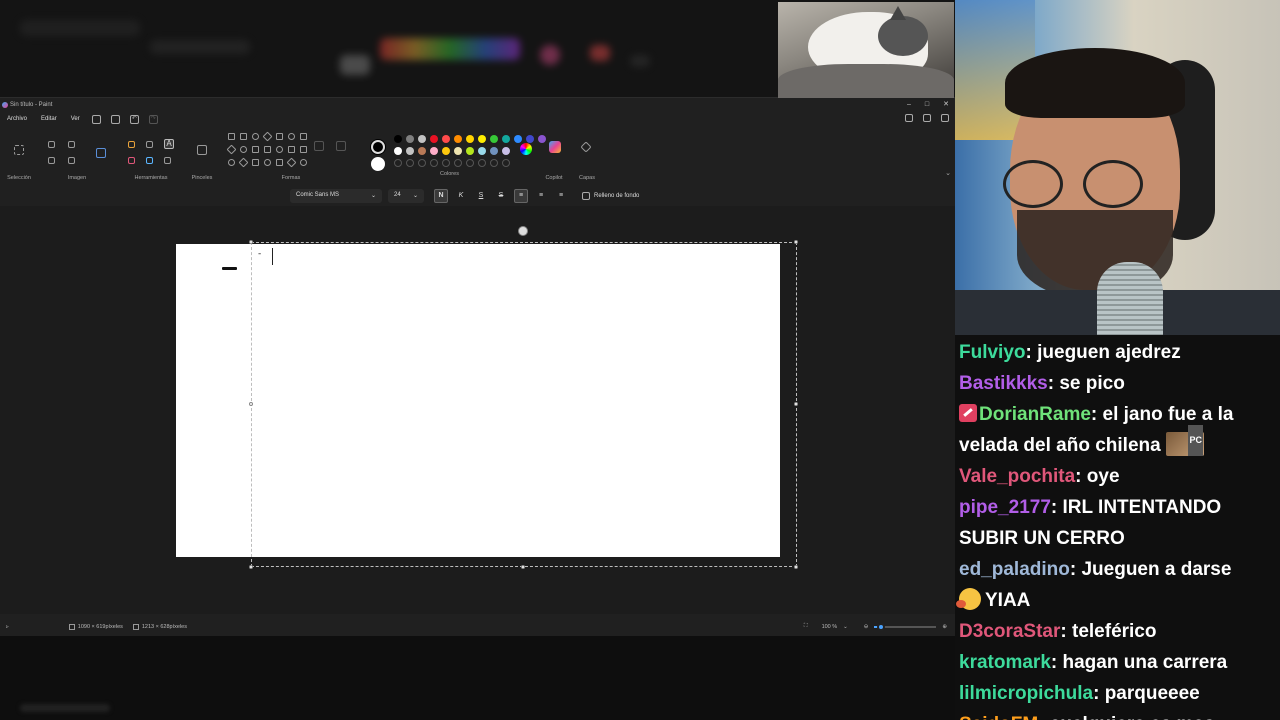 This screenshot has height=720, width=1280. What do you see at coordinates (1009, 631) in the screenshot?
I see `chat-username: D3coraStar` at bounding box center [1009, 631].